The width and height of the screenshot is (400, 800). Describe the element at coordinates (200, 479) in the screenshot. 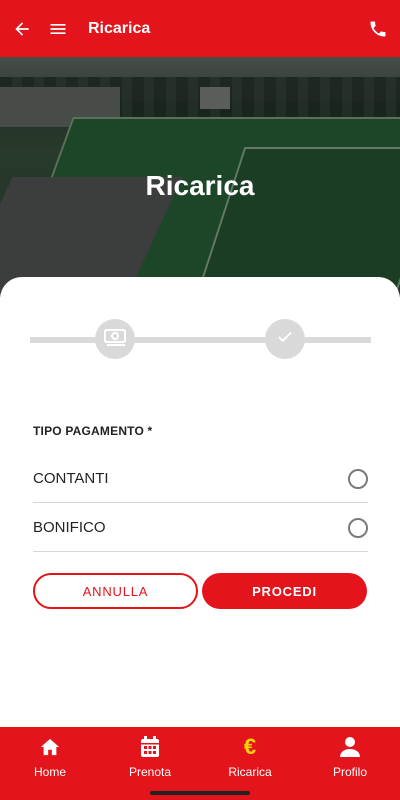

I see `payment-option-contanti: CONTANTI` at that location.